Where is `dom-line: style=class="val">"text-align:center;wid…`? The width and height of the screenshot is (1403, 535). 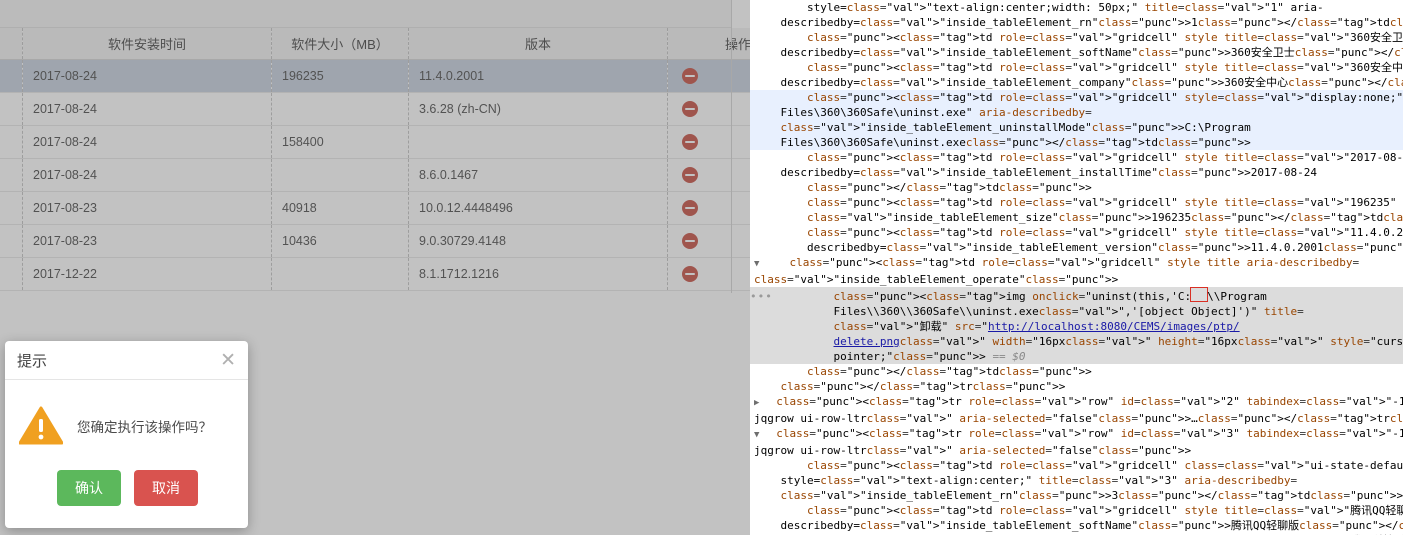 dom-line: style=class="val">"text-align:center;wid… is located at coordinates (1076, 7).